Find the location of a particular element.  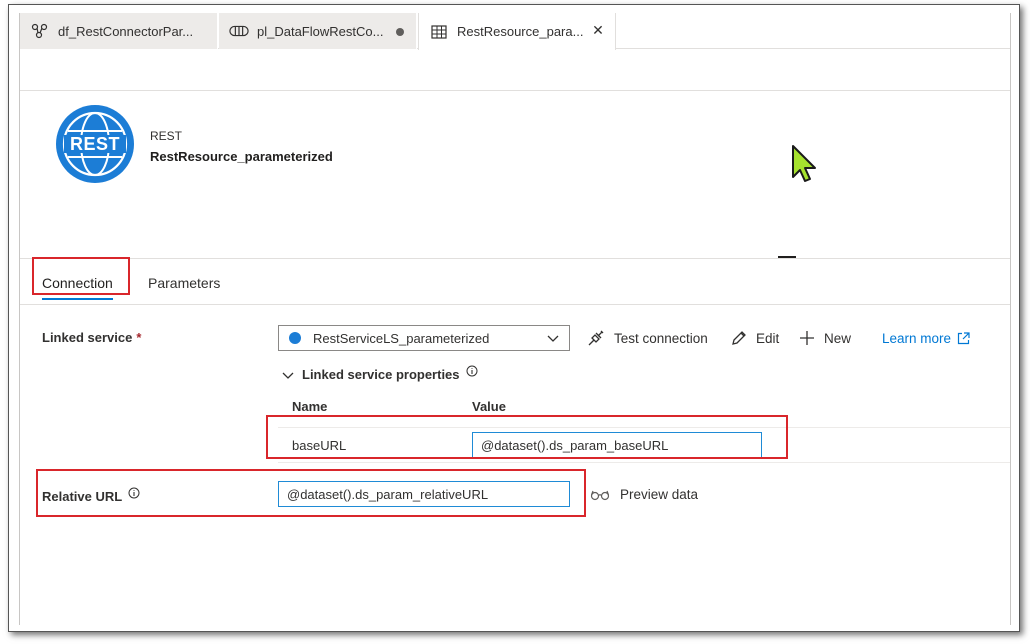

unsaved-dot-icon is located at coordinates (400, 32).